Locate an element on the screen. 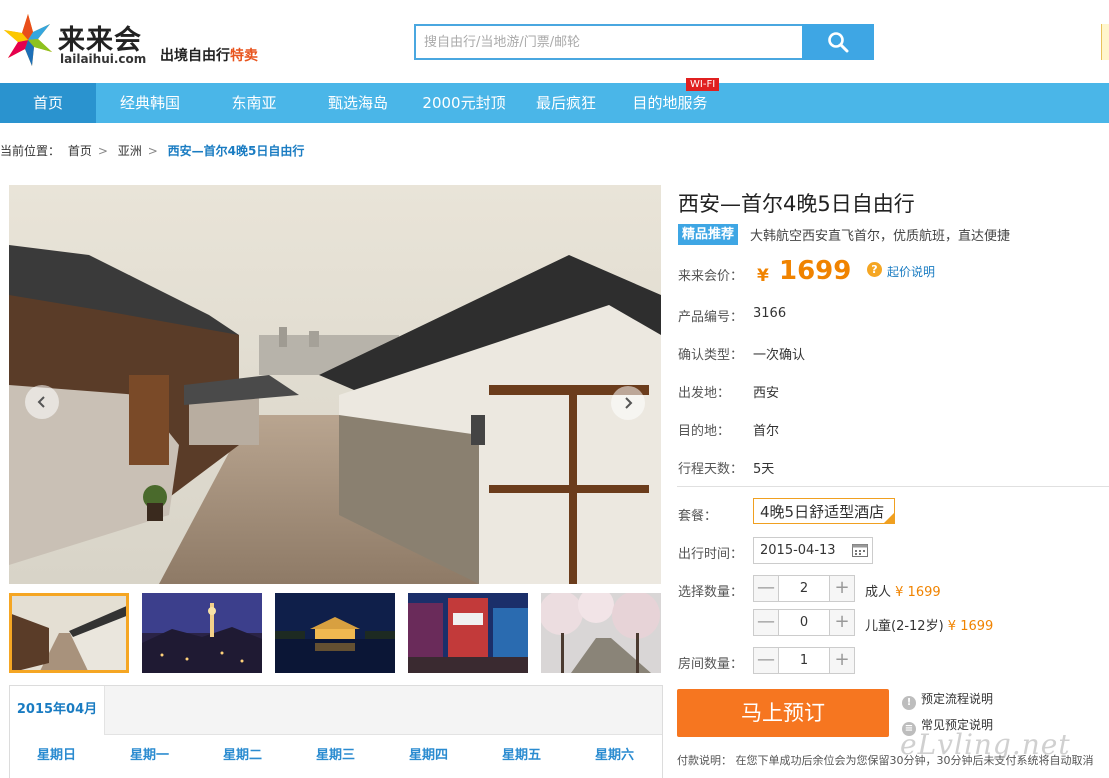 The width and height of the screenshot is (1109, 778). child-plus-button: + is located at coordinates (841, 622).